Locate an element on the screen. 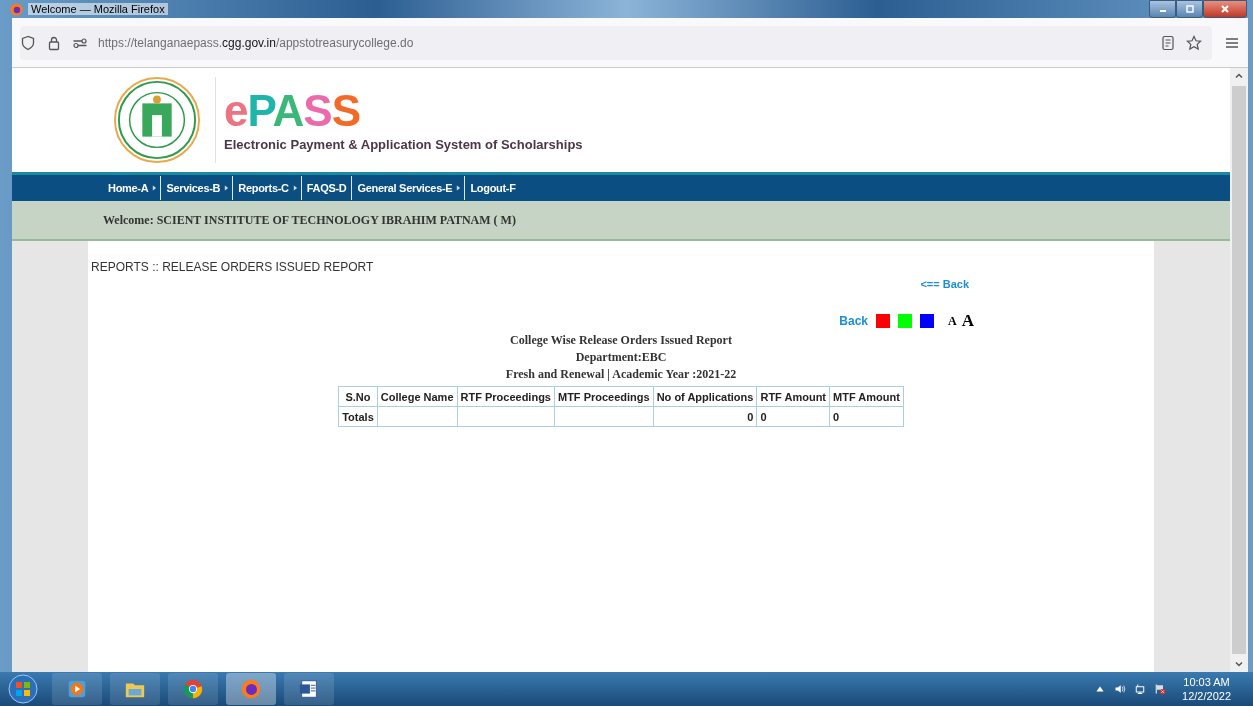 The height and width of the screenshot is (706, 1253). firefox-taskbar-icon is located at coordinates (251, 689).